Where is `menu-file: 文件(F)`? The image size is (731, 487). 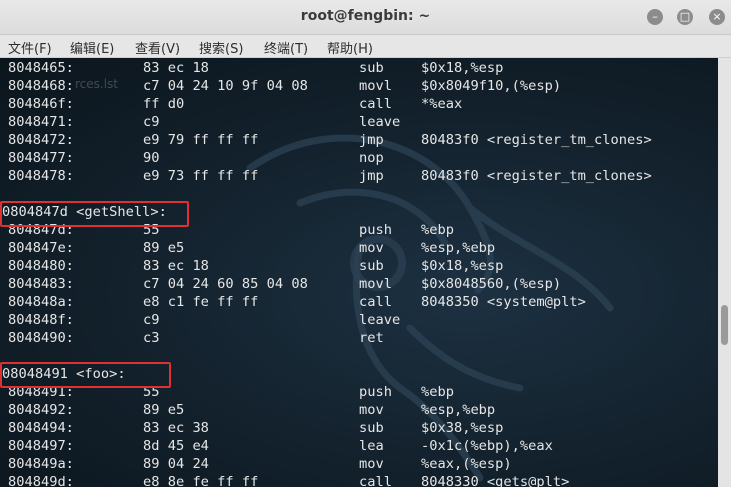
menu-file: 文件(F) is located at coordinates (30, 47).